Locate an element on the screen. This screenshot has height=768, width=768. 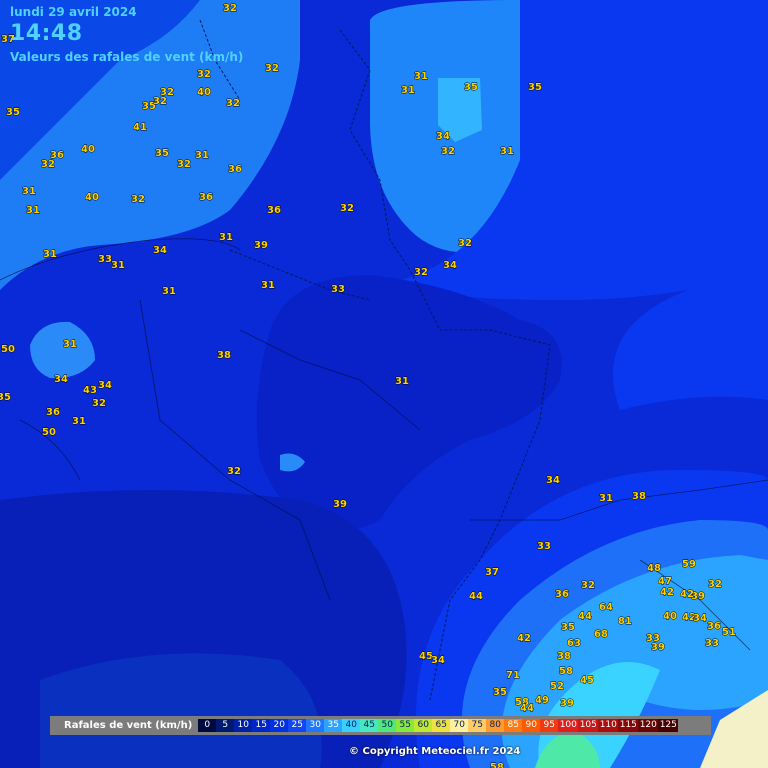
legend-swatch: 5 is located at coordinates (225, 725).